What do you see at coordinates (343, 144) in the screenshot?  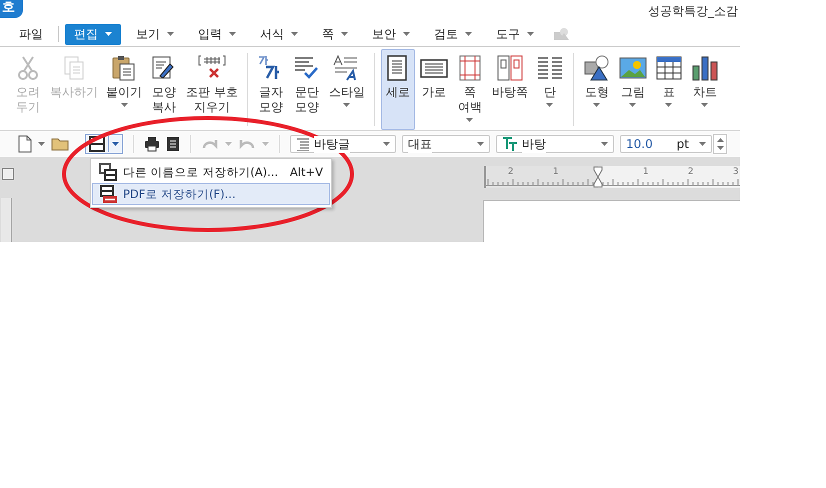 I see `style-dropdown: 바탕글` at bounding box center [343, 144].